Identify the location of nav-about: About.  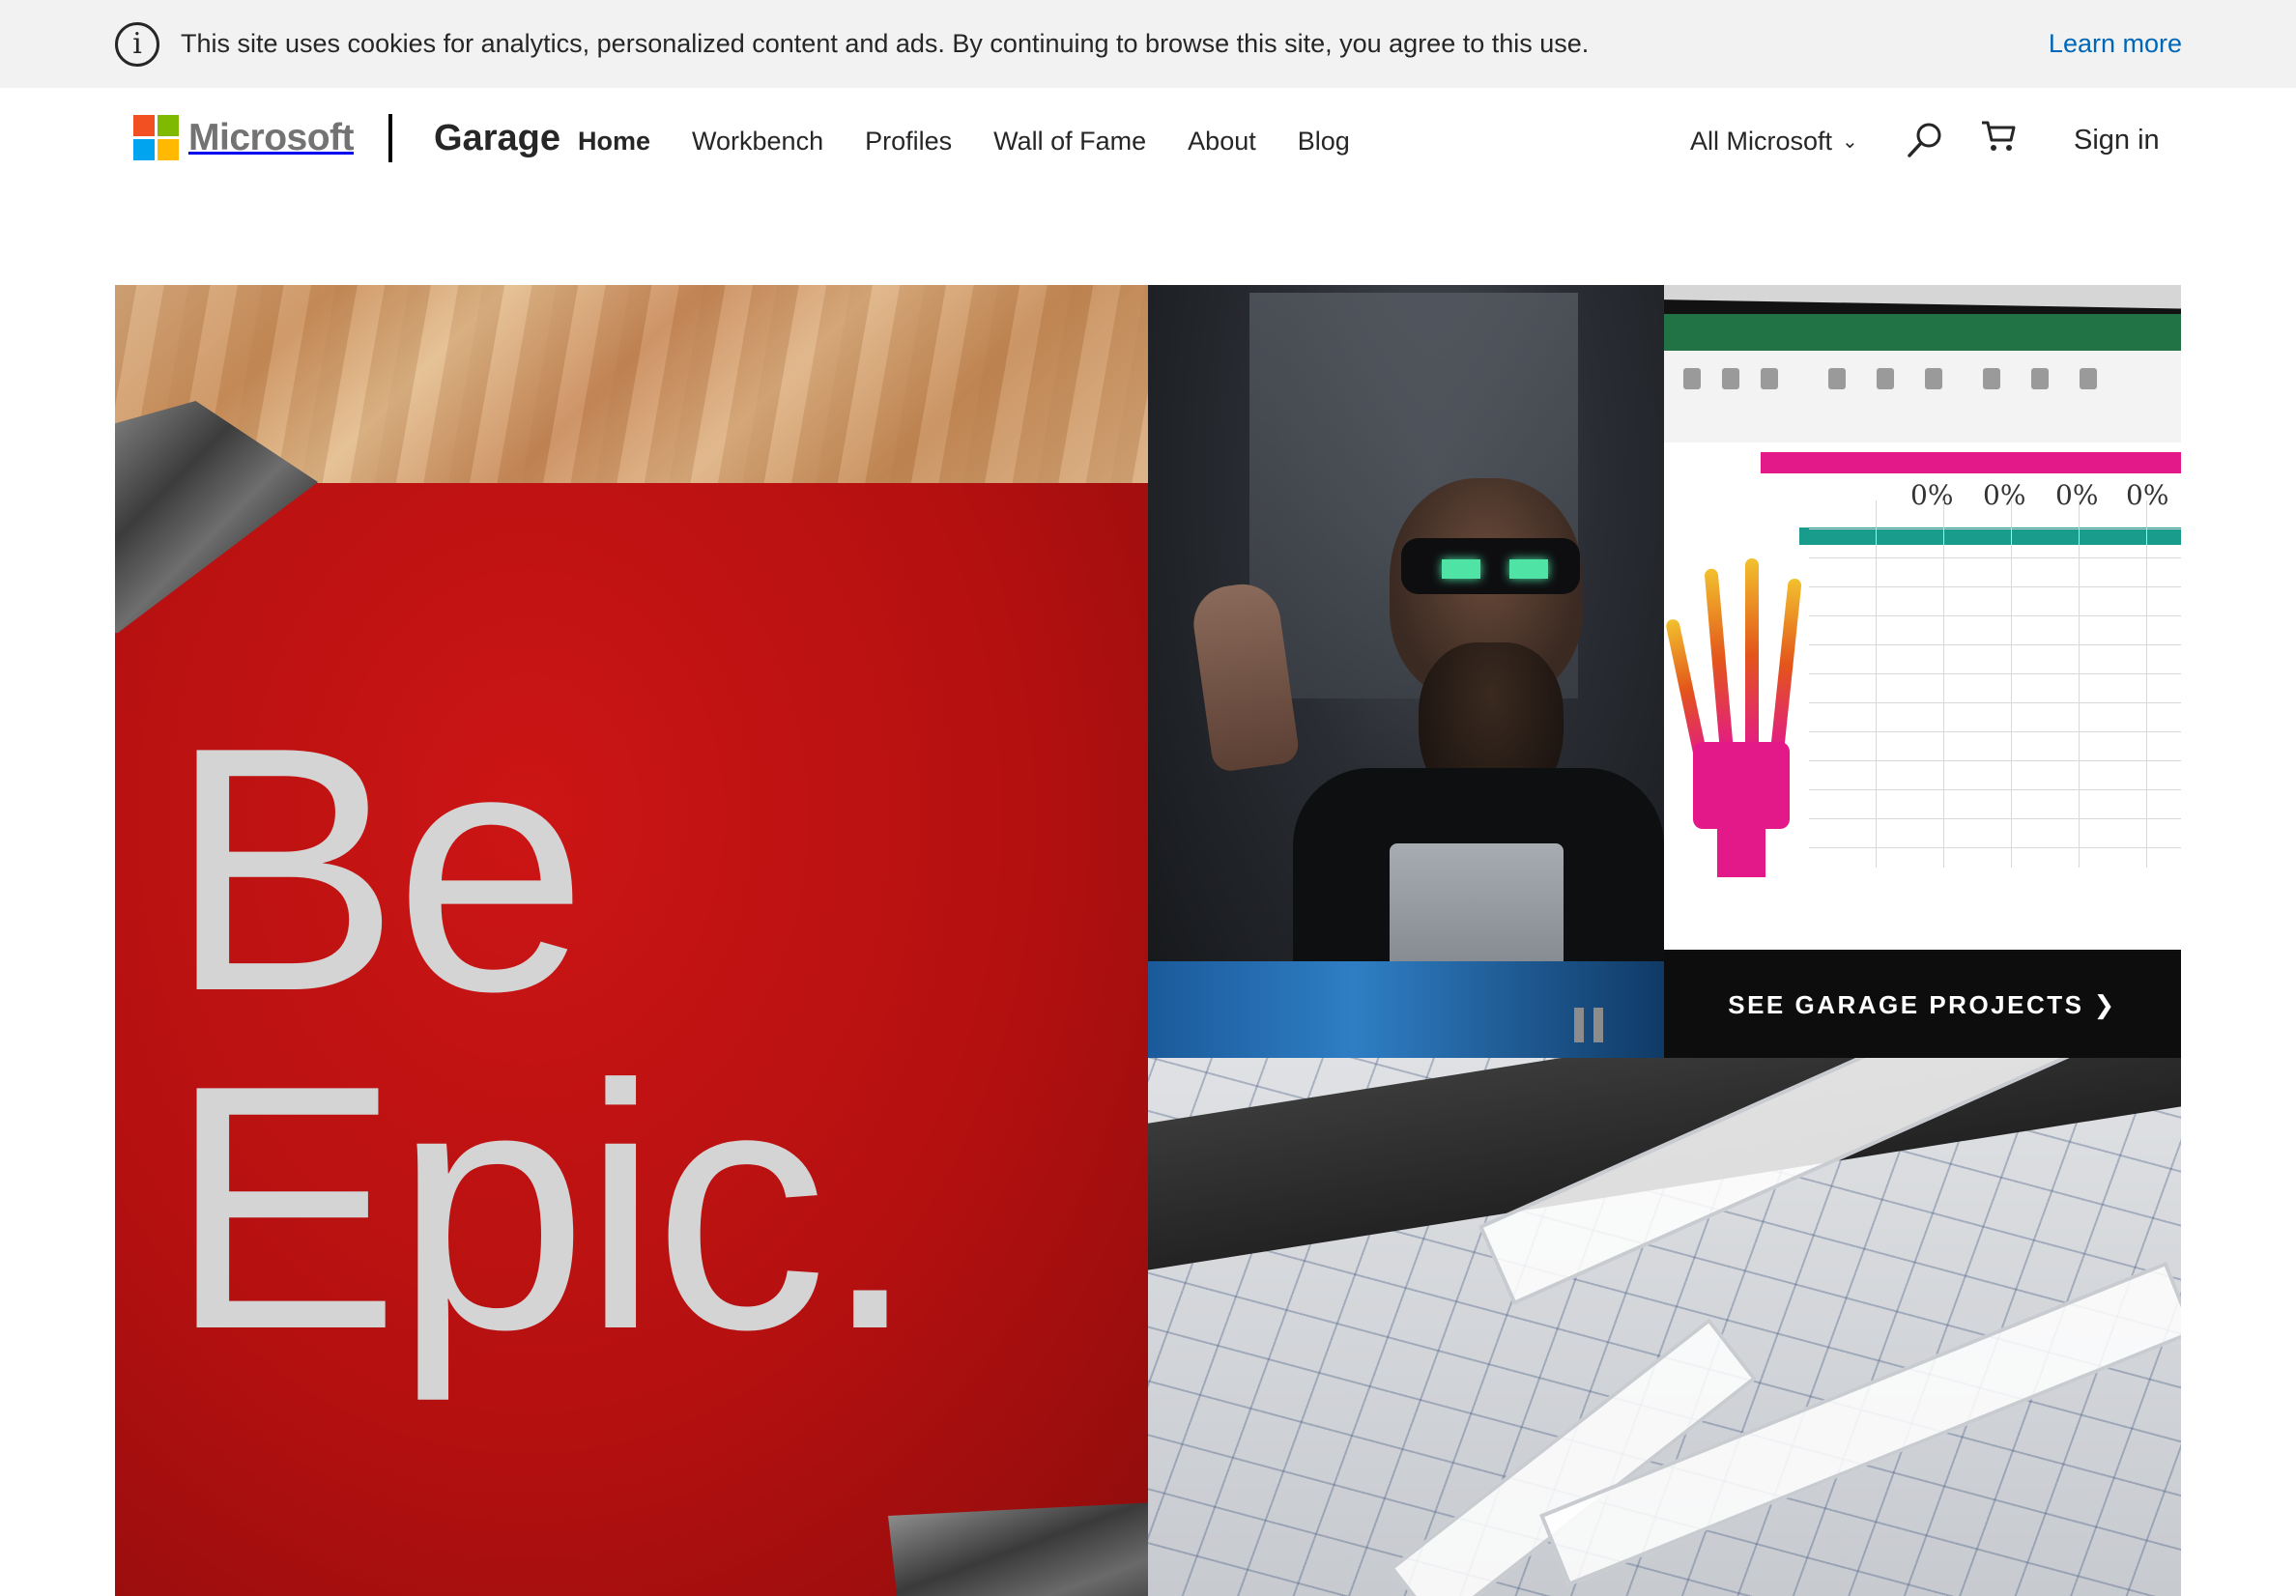
(1222, 142).